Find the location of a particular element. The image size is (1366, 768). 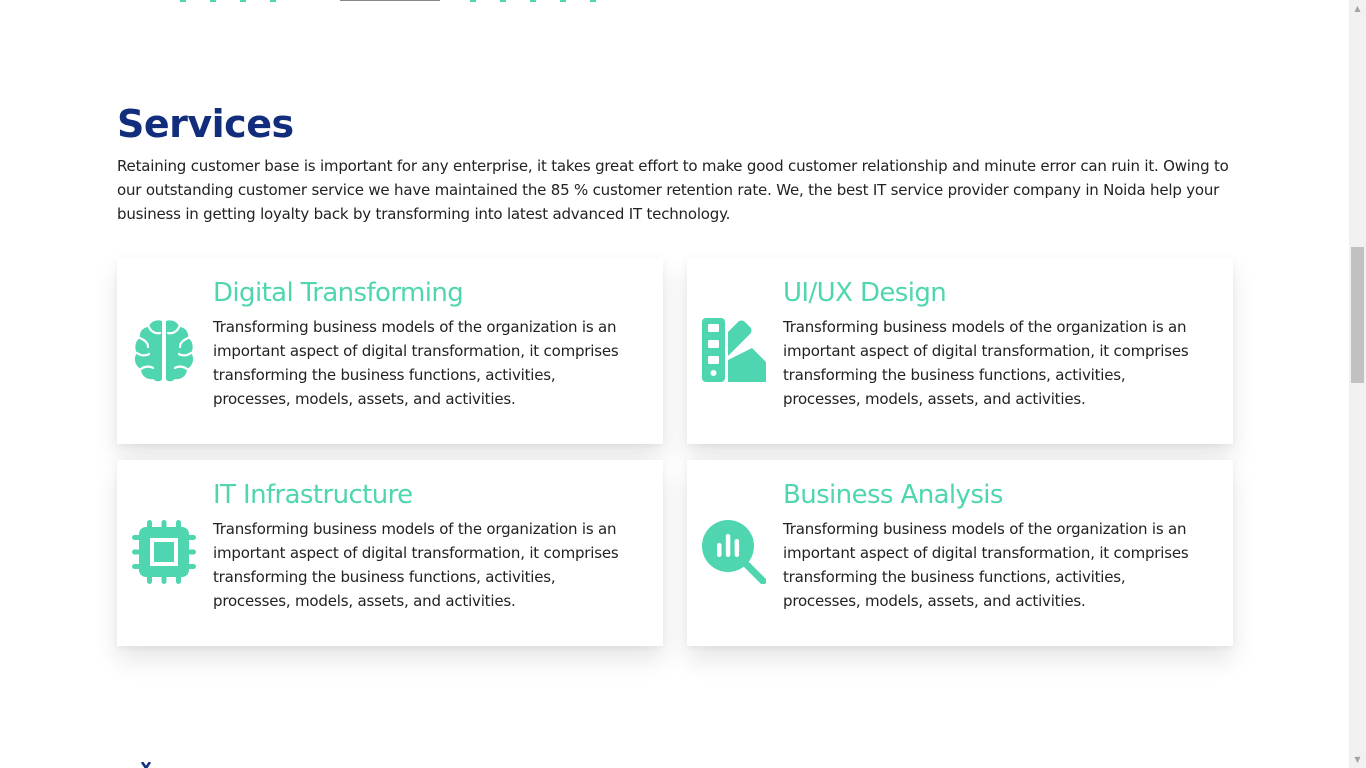

scrollbar-thumb is located at coordinates (1357, 315).